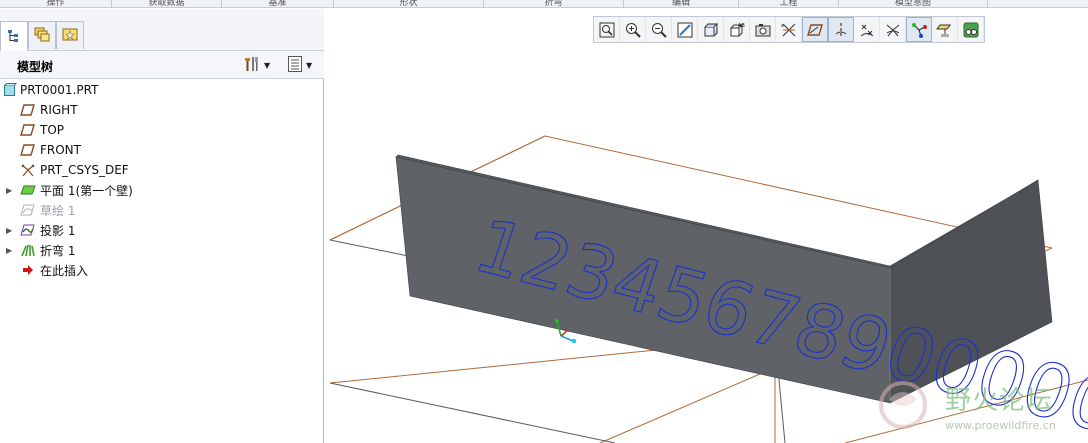  What do you see at coordinates (162, 170) in the screenshot?
I see `tree-item: PRT_CSYS_DEF` at bounding box center [162, 170].